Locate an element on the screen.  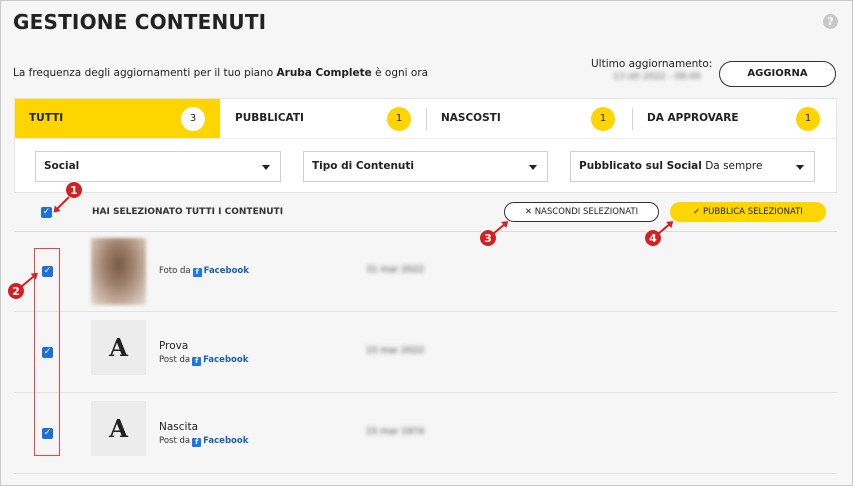
checkbox-highlight-box is located at coordinates (47, 352).